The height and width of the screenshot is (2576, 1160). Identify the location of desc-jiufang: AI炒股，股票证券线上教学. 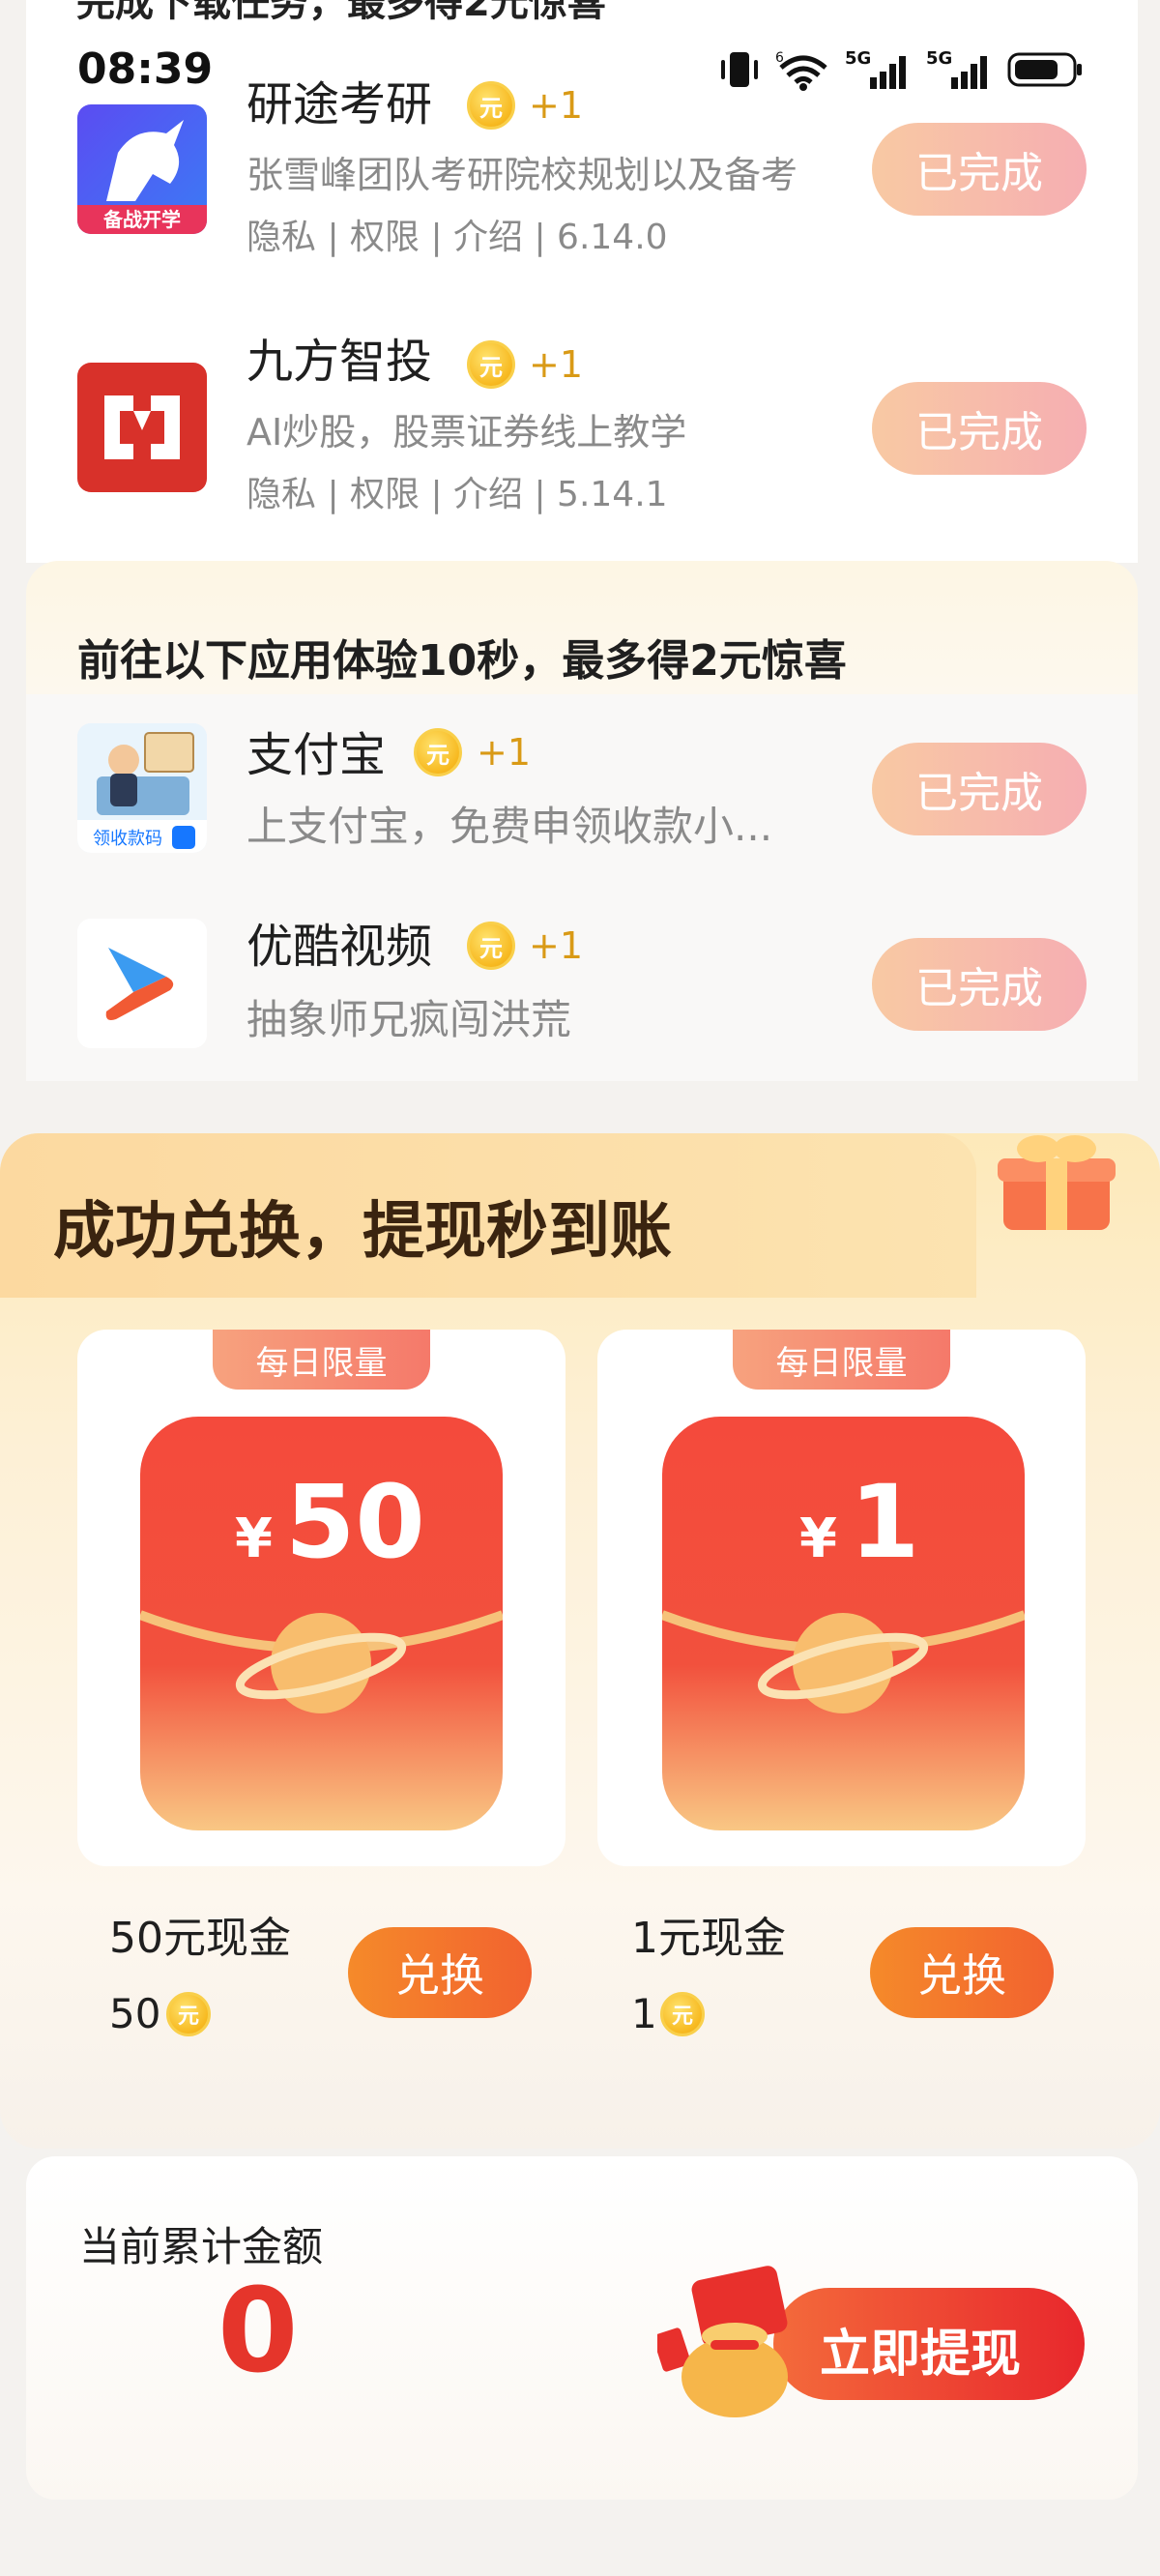
(466, 432).